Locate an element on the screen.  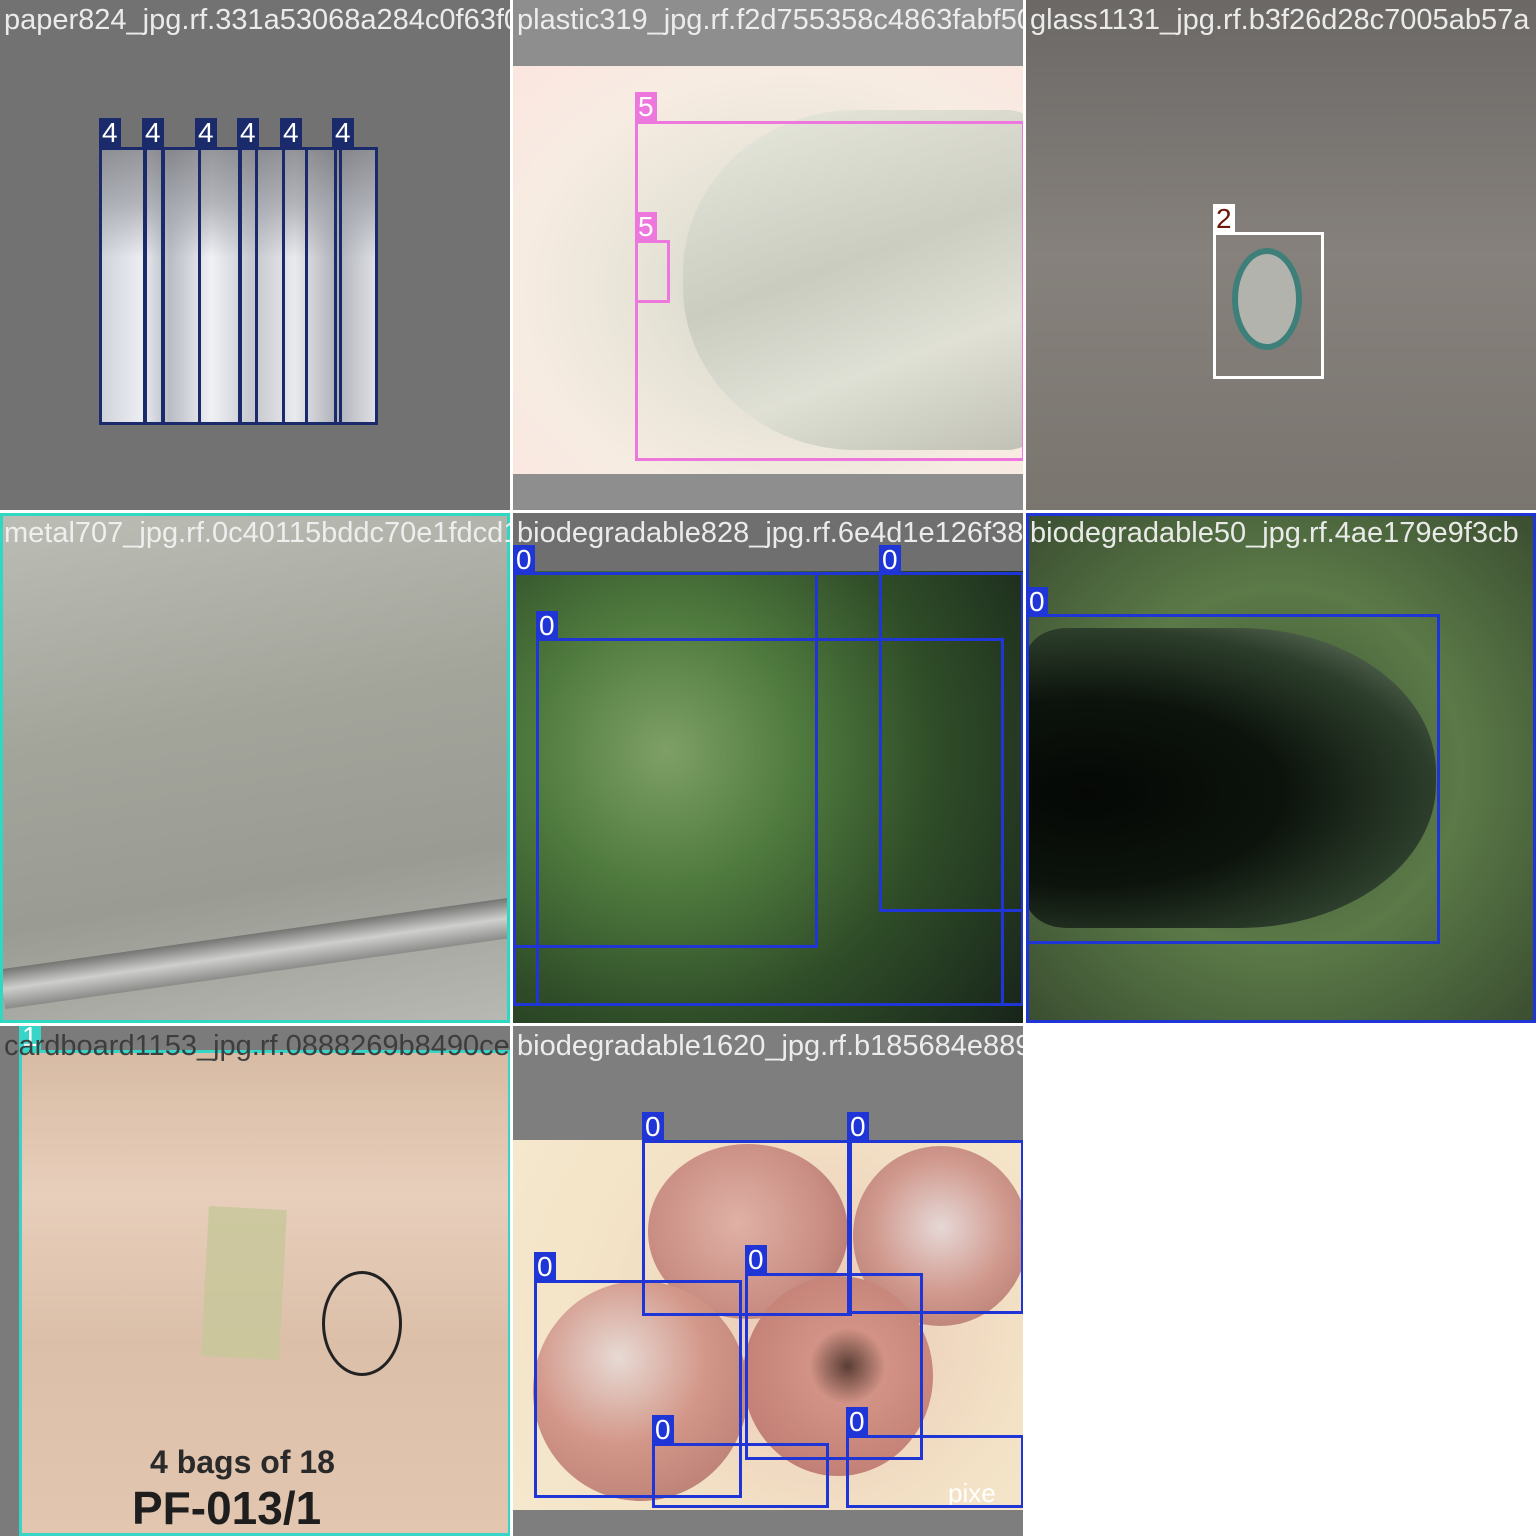
bbox-label: 2 is located at coordinates (1224, 219).